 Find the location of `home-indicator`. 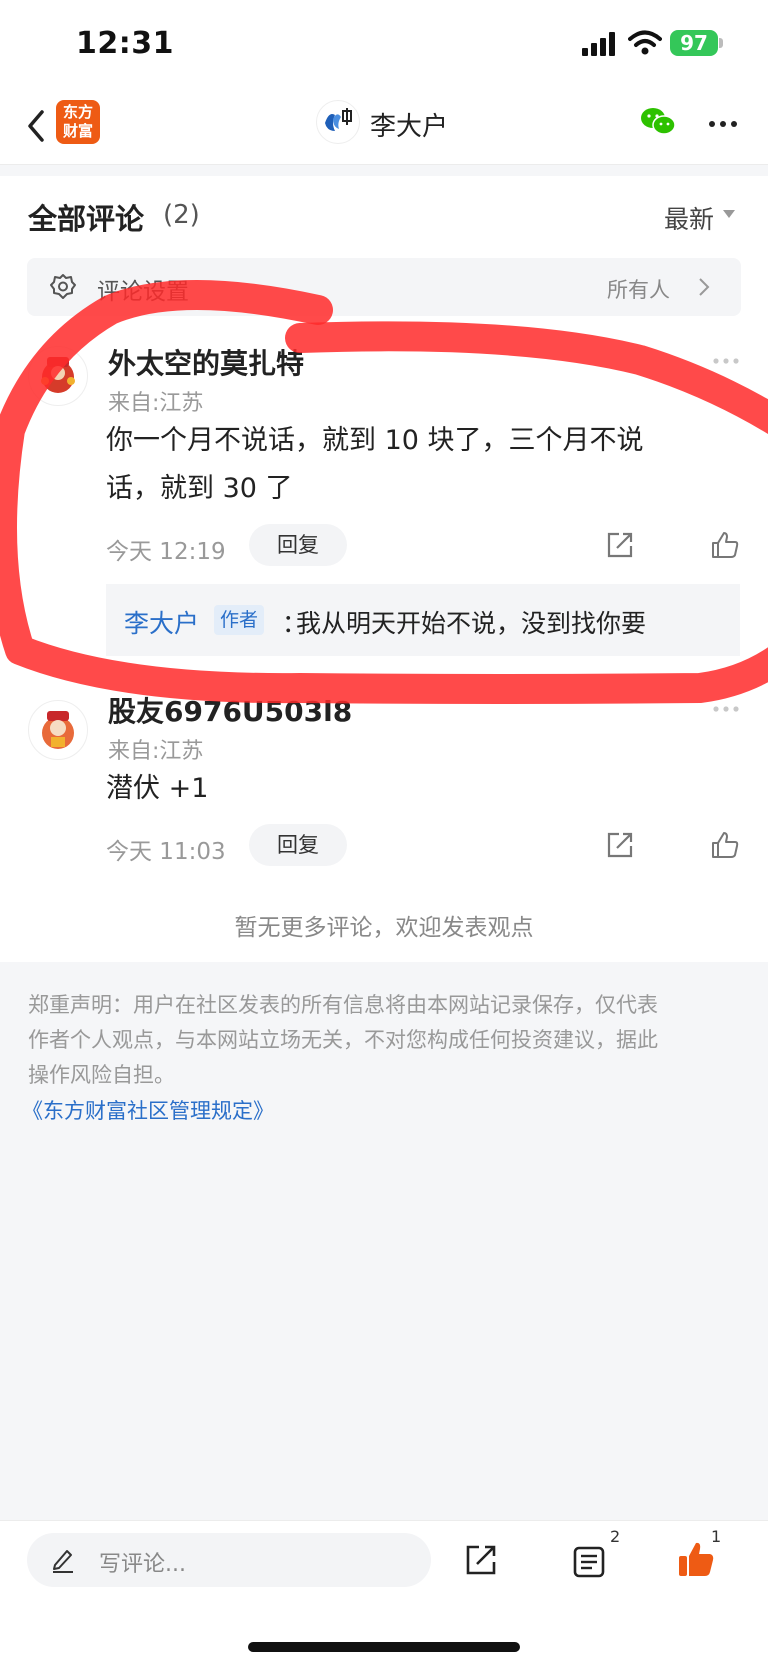

home-indicator is located at coordinates (384, 1647).